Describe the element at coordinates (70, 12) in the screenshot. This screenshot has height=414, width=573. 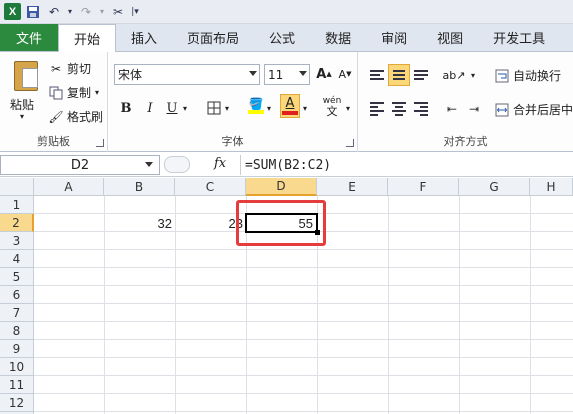
I see `undo-dropdown-icon: ▾` at that location.